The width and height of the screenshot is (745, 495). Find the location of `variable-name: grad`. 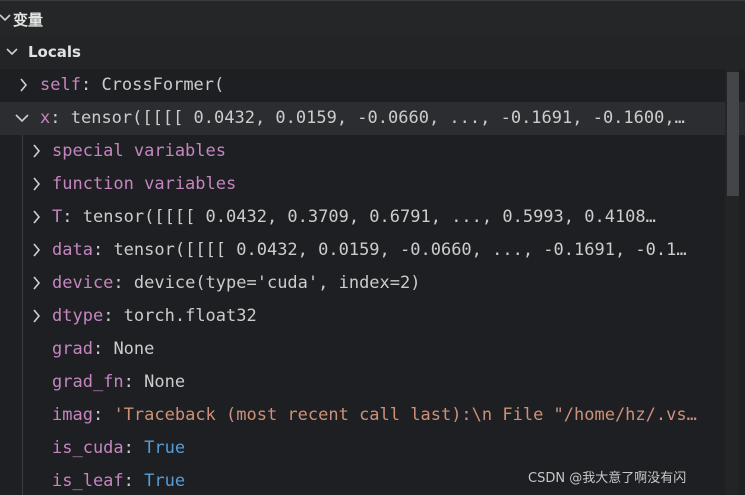

variable-name: grad is located at coordinates (72, 349).